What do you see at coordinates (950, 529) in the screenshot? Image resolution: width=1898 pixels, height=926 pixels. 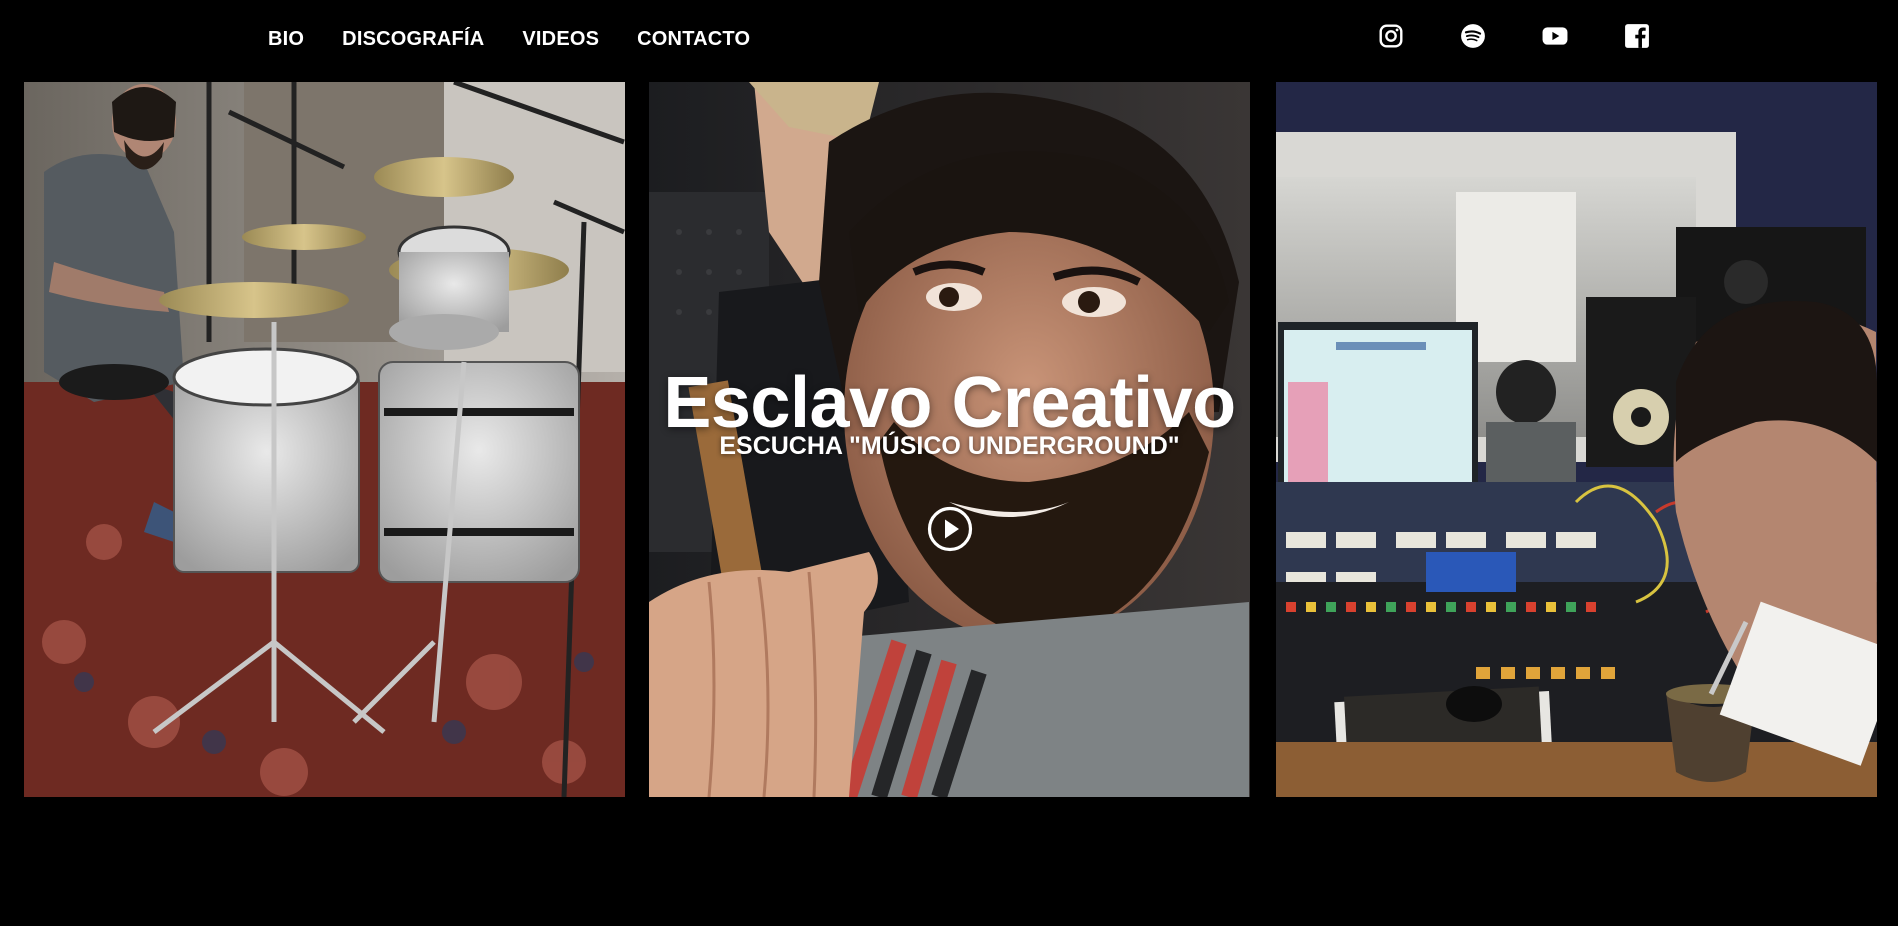 I see `play-icon` at bounding box center [950, 529].